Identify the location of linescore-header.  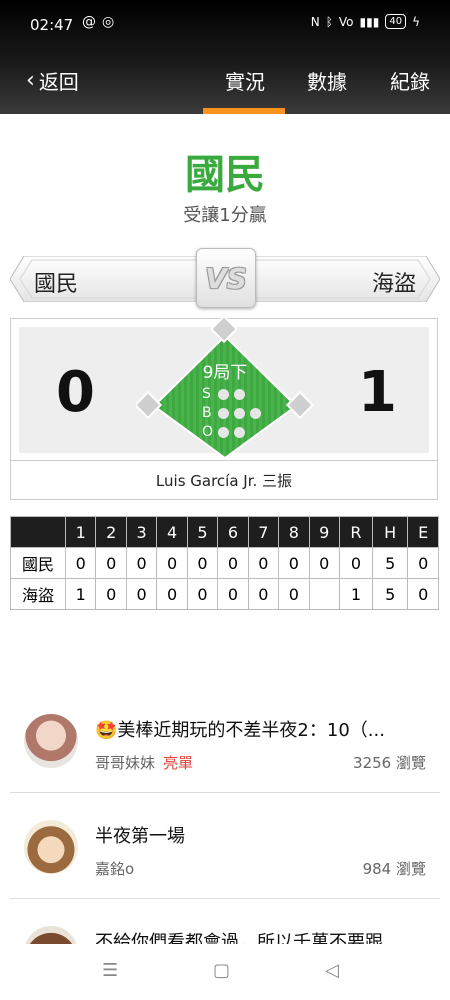
(38, 532).